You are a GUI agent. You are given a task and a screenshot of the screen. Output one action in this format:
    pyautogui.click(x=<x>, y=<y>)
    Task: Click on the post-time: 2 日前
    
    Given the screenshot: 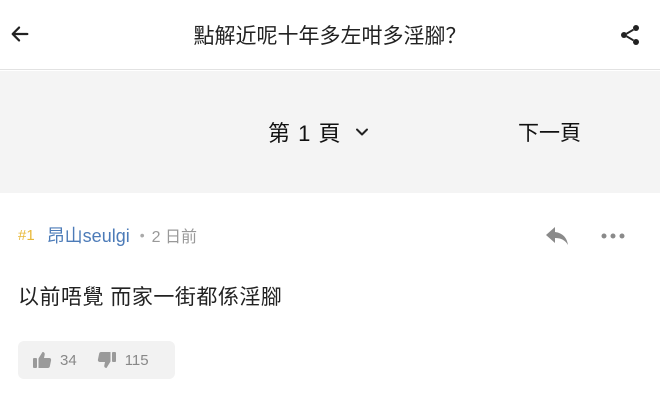 What is the action you would take?
    pyautogui.click(x=174, y=237)
    